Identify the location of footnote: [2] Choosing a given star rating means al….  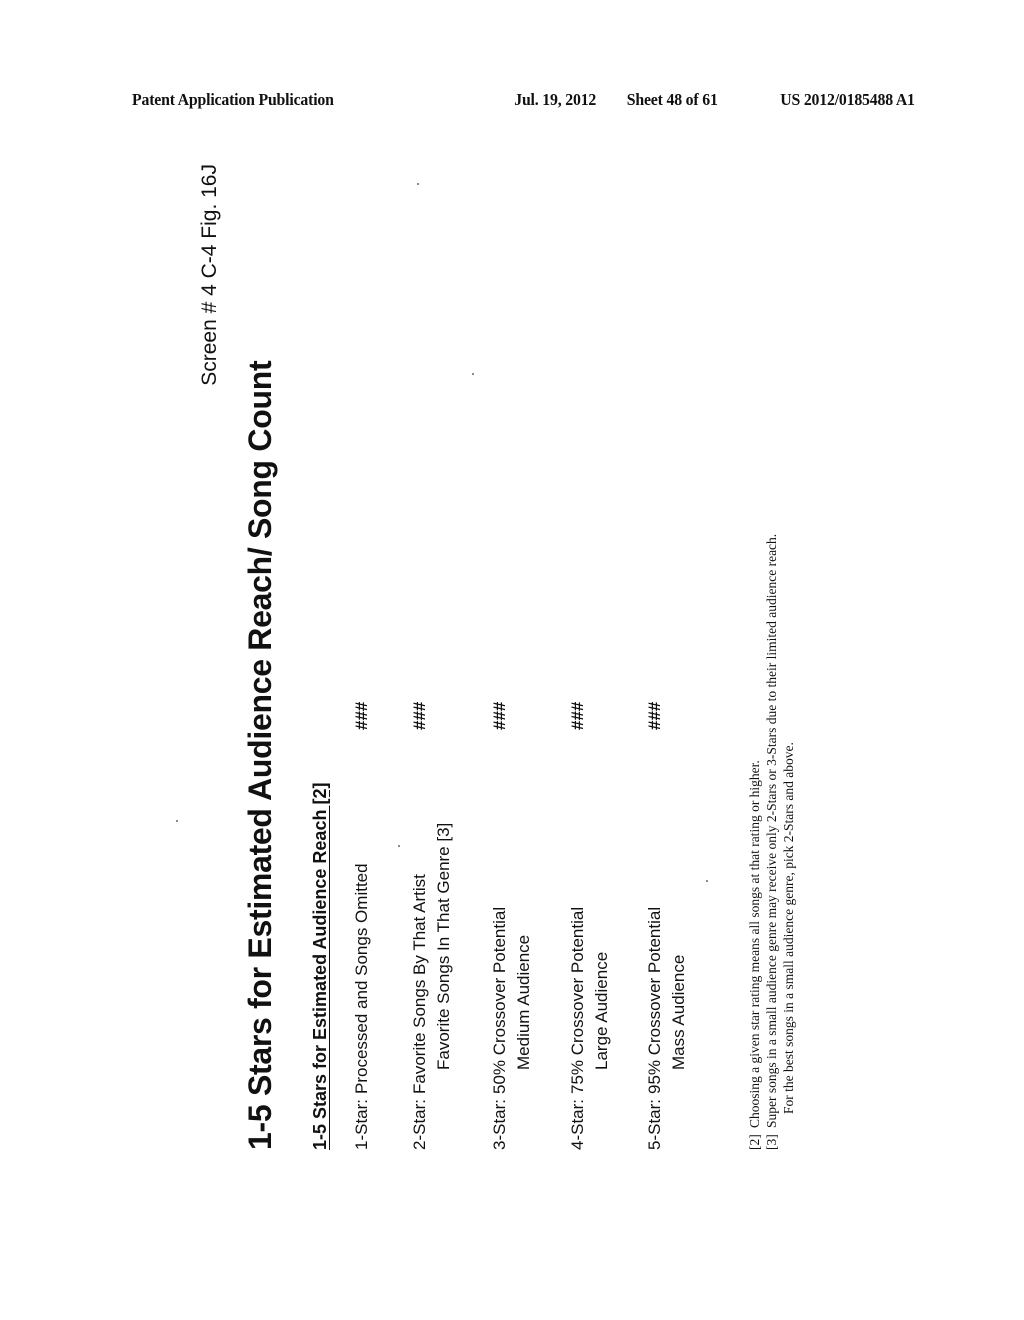
(754, 842).